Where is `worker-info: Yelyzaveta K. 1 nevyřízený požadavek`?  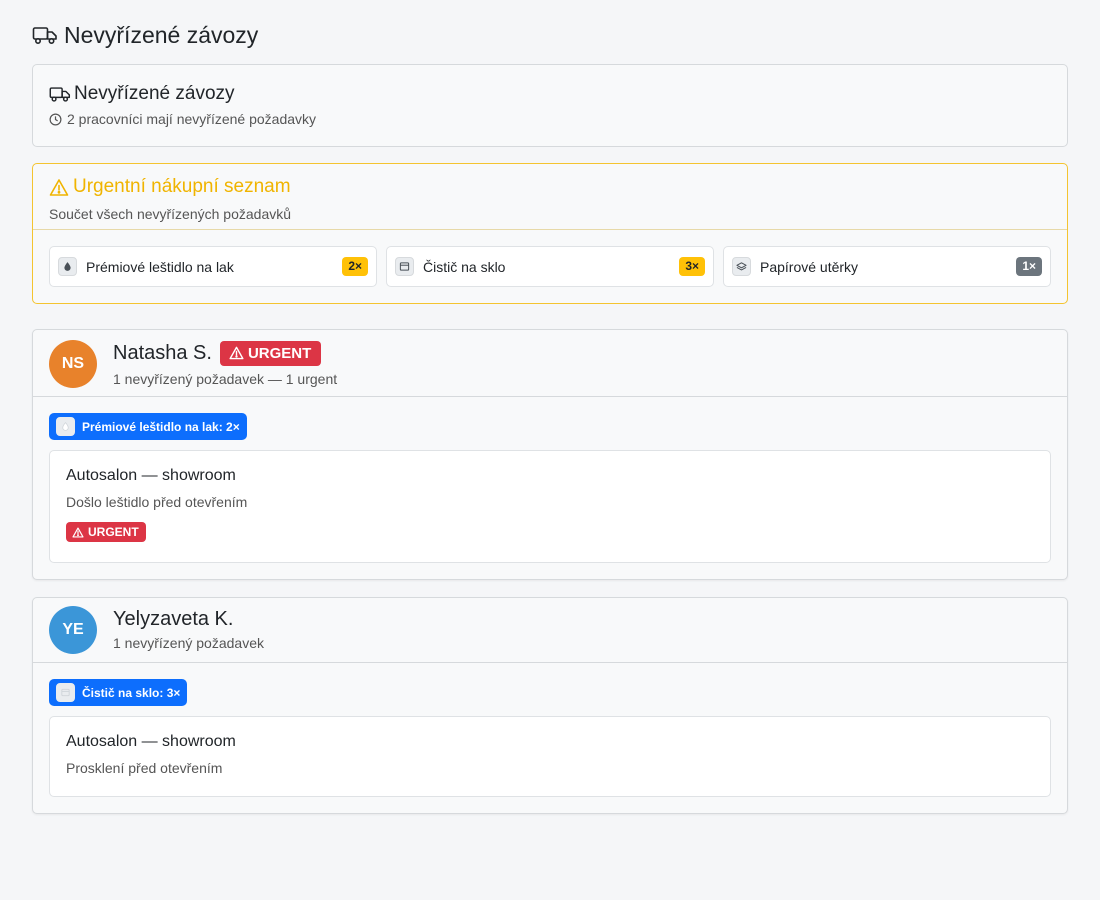
worker-info: Yelyzaveta K. 1 nevyřízený požadavek is located at coordinates (188, 629).